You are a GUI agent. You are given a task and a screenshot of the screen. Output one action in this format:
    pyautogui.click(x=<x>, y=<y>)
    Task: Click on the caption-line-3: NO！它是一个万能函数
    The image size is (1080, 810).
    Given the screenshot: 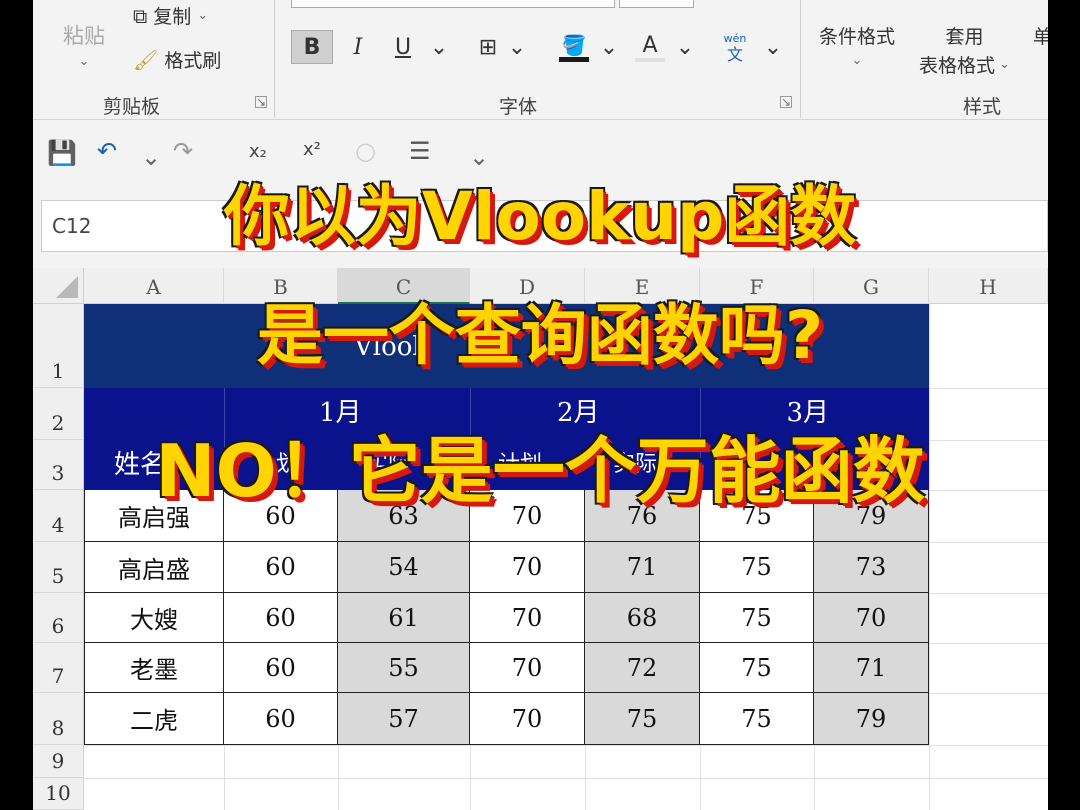 What is the action you would take?
    pyautogui.click(x=540, y=471)
    